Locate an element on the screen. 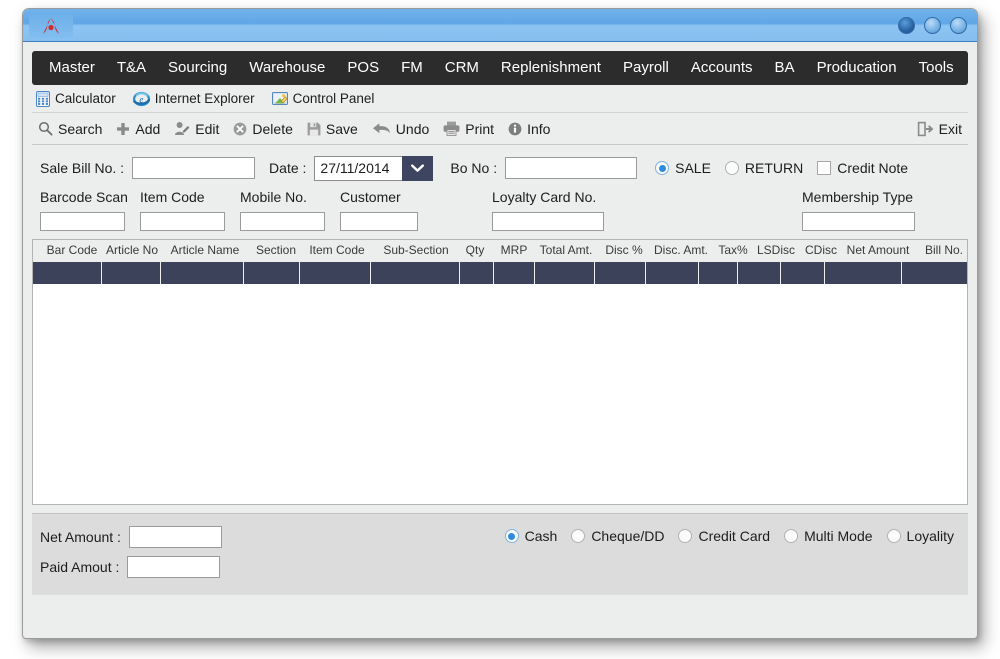  checkbox-credit-note-label: Credit Note is located at coordinates (873, 168).